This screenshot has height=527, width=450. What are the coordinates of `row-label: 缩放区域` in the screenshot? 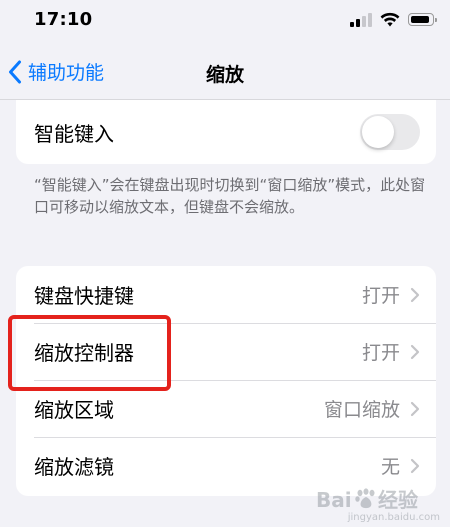 It's located at (74, 410).